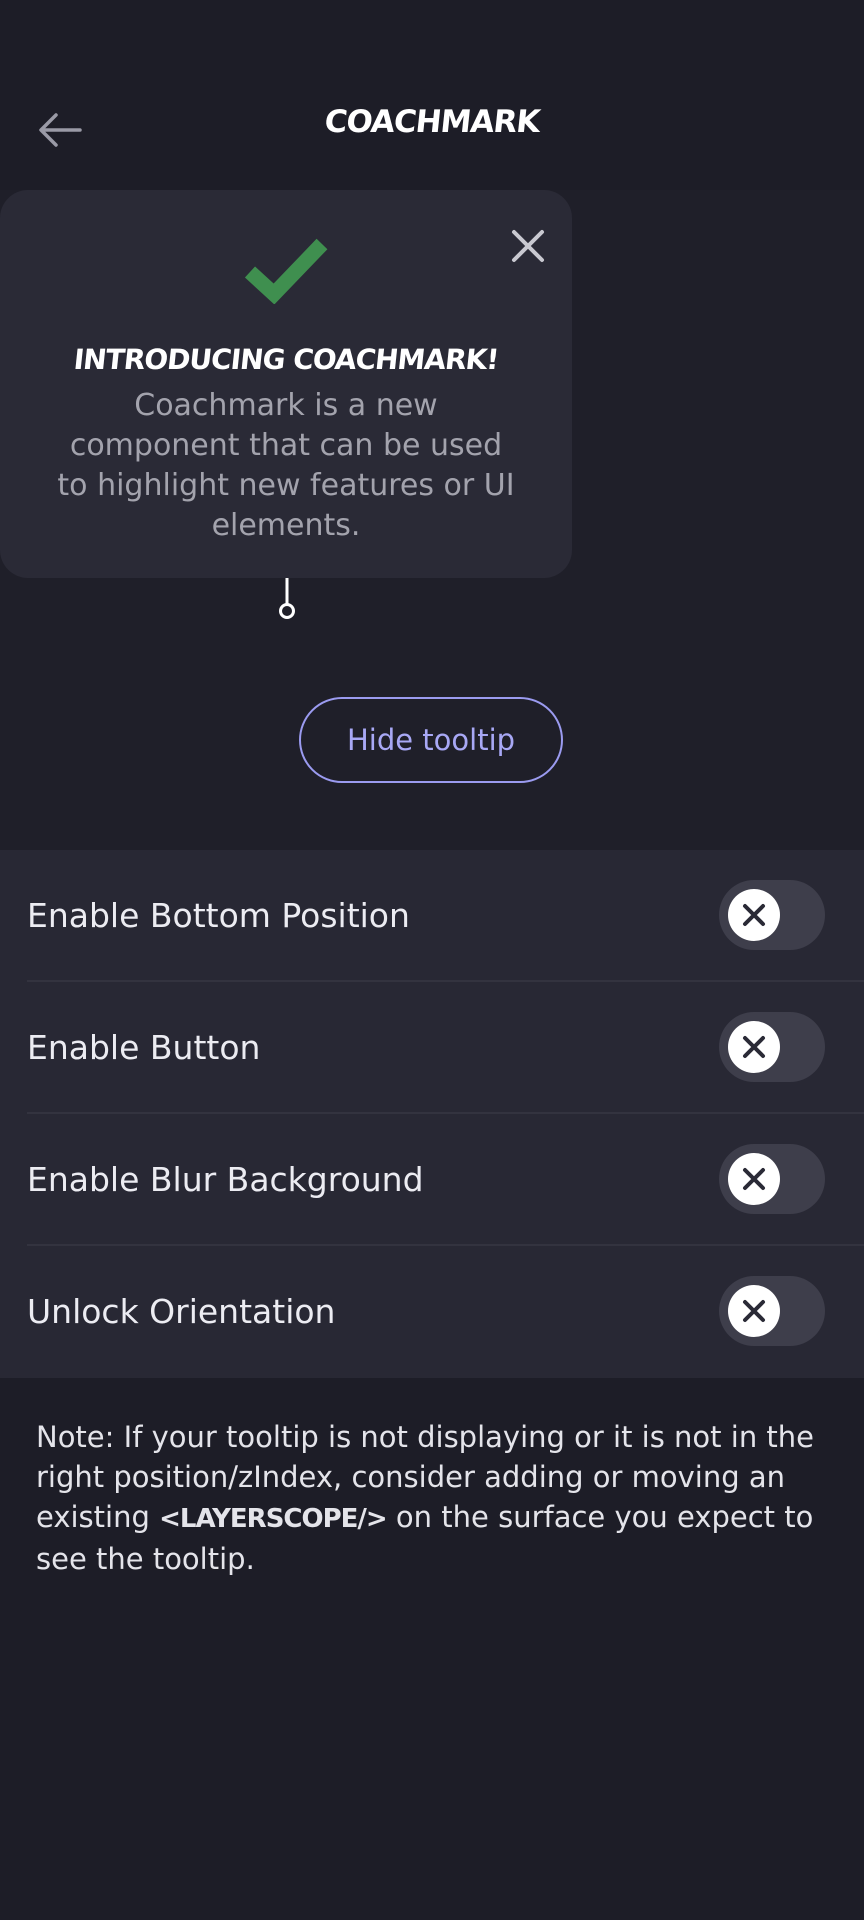 Image resolution: width=864 pixels, height=1920 pixels. I want to click on setting-row-unlock-orientation: Unlock Orientation, so click(432, 1312).